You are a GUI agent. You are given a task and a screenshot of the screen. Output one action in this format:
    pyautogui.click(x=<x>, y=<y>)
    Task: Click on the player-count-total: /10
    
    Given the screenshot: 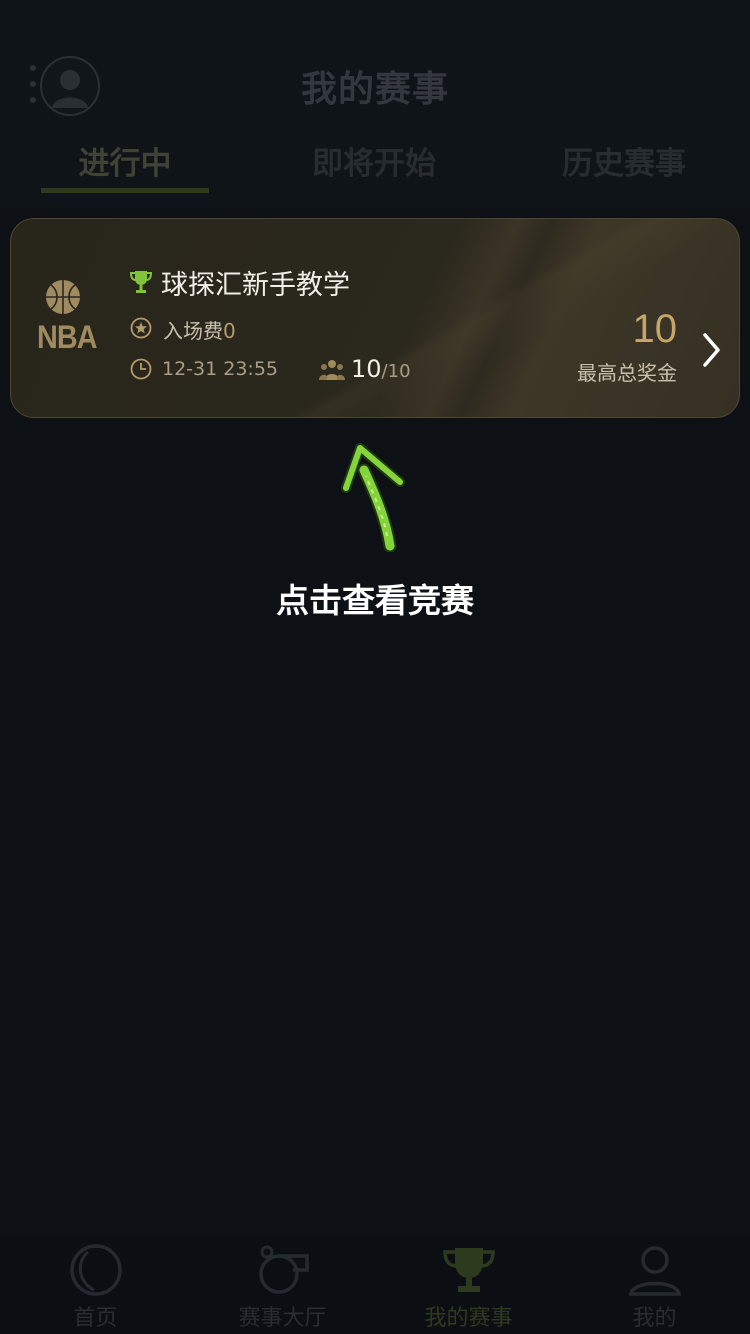 What is the action you would take?
    pyautogui.click(x=396, y=371)
    